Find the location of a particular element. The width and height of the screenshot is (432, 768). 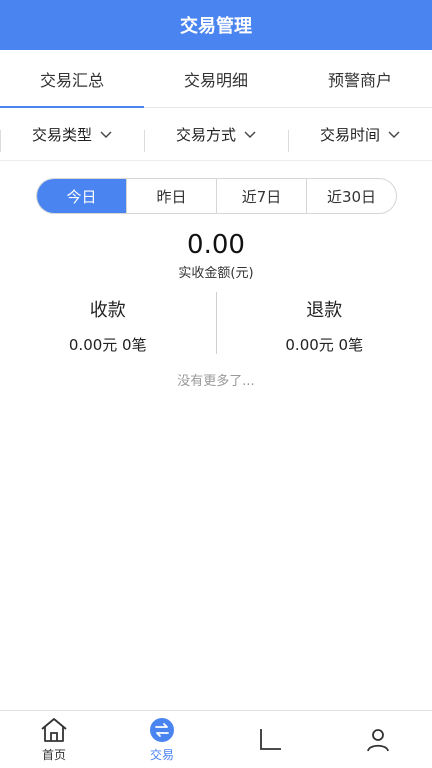

stats-icon is located at coordinates (270, 739).